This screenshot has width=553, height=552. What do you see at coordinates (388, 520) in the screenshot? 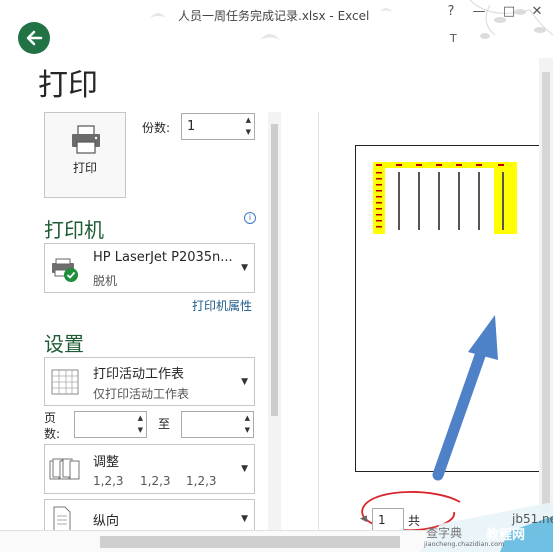
I see `current-page-input: 1` at bounding box center [388, 520].